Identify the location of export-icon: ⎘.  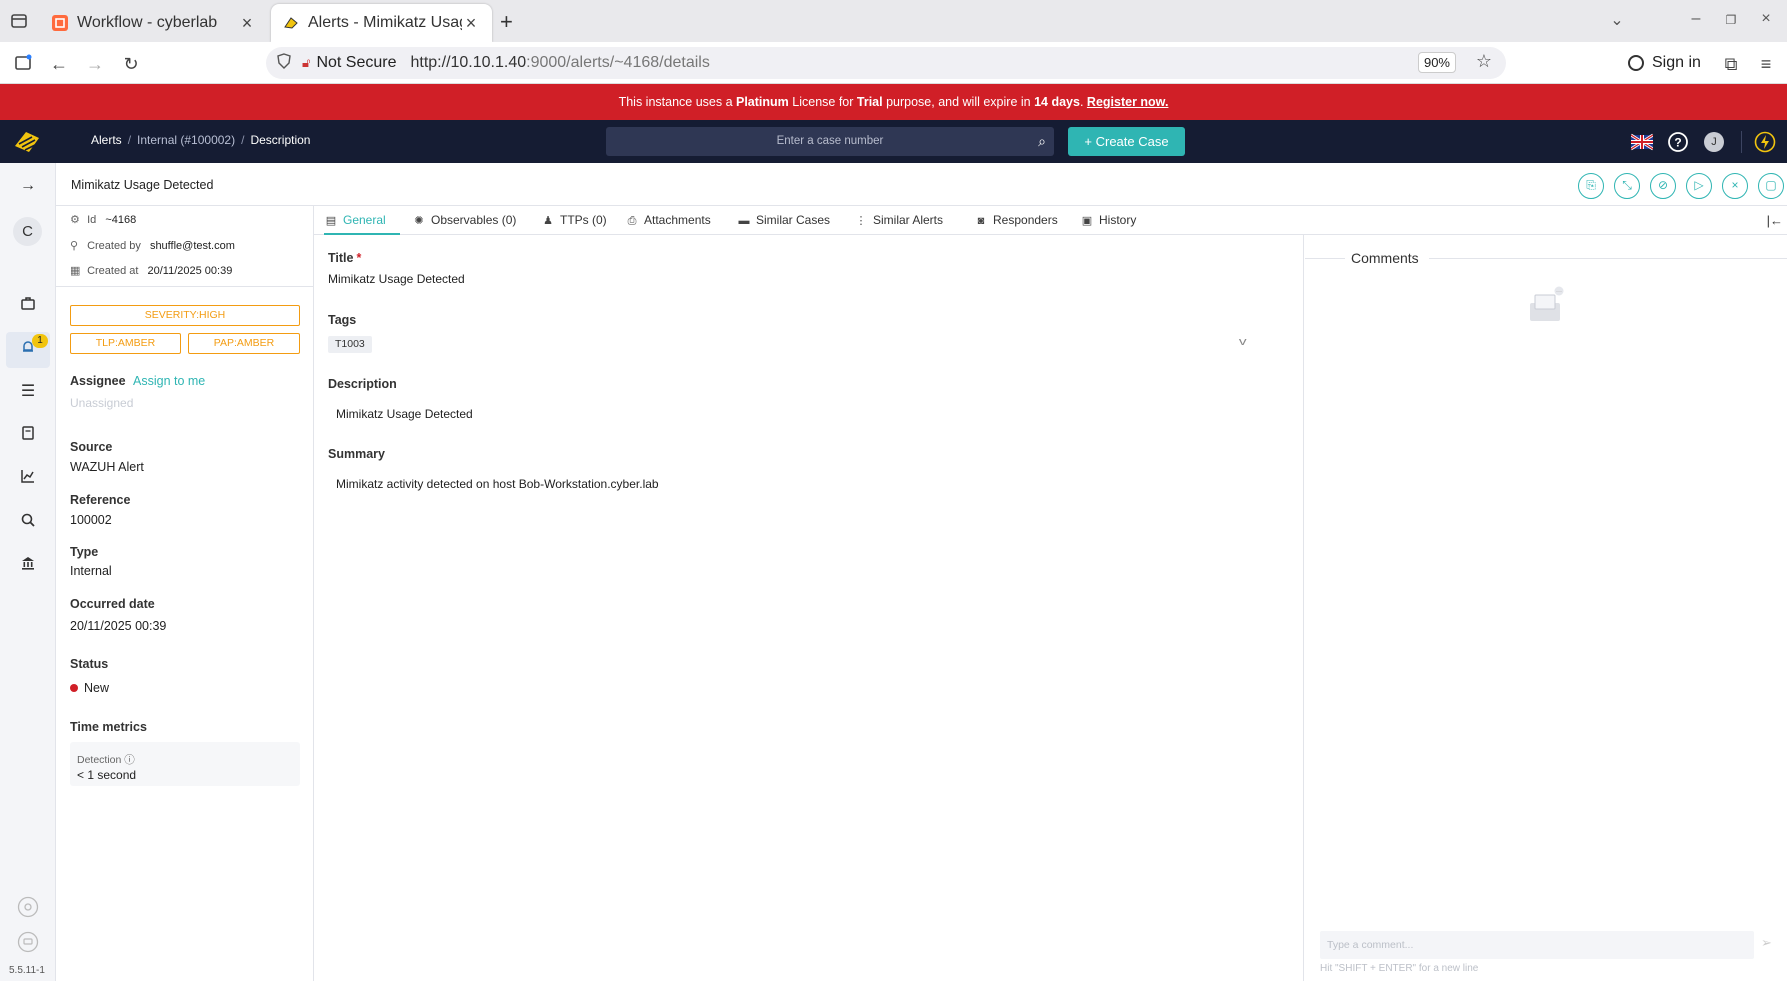
(1591, 186).